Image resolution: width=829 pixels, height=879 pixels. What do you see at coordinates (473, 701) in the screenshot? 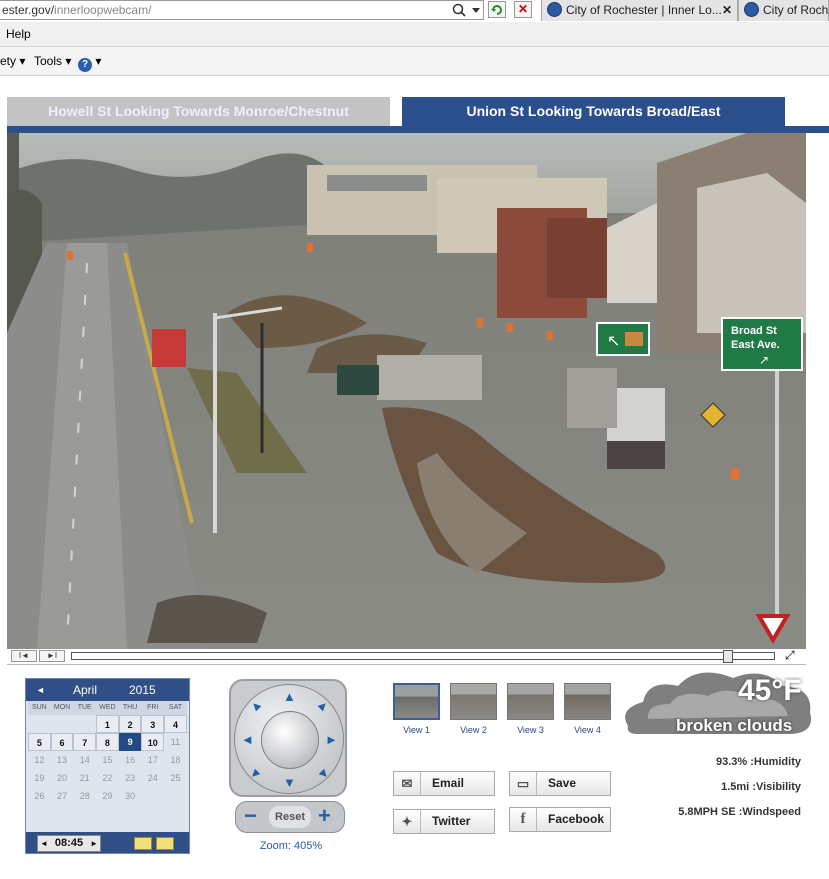
I see `view-2-thumbnail` at bounding box center [473, 701].